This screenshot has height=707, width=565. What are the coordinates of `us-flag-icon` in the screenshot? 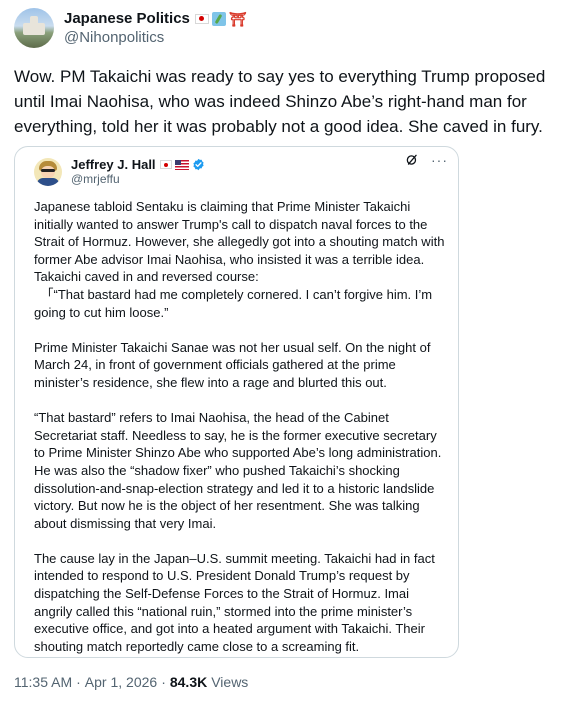 It's located at (181, 164).